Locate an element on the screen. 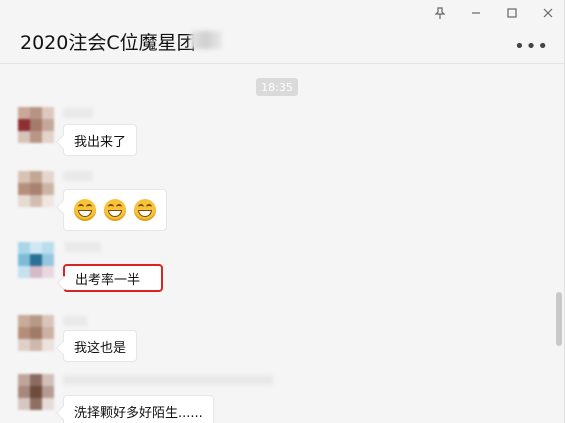 This screenshot has width=565, height=423. chat-title: 2020注会C位魔星团 is located at coordinates (108, 43).